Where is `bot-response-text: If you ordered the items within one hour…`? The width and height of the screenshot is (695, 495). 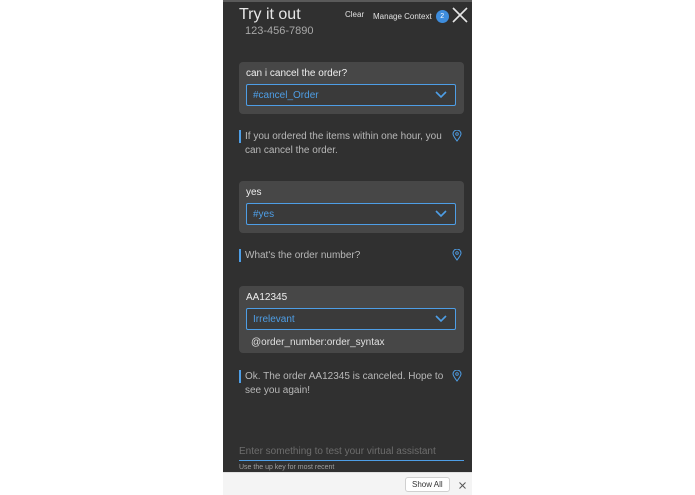
bot-response-text: If you ordered the items within one hour… is located at coordinates (343, 143).